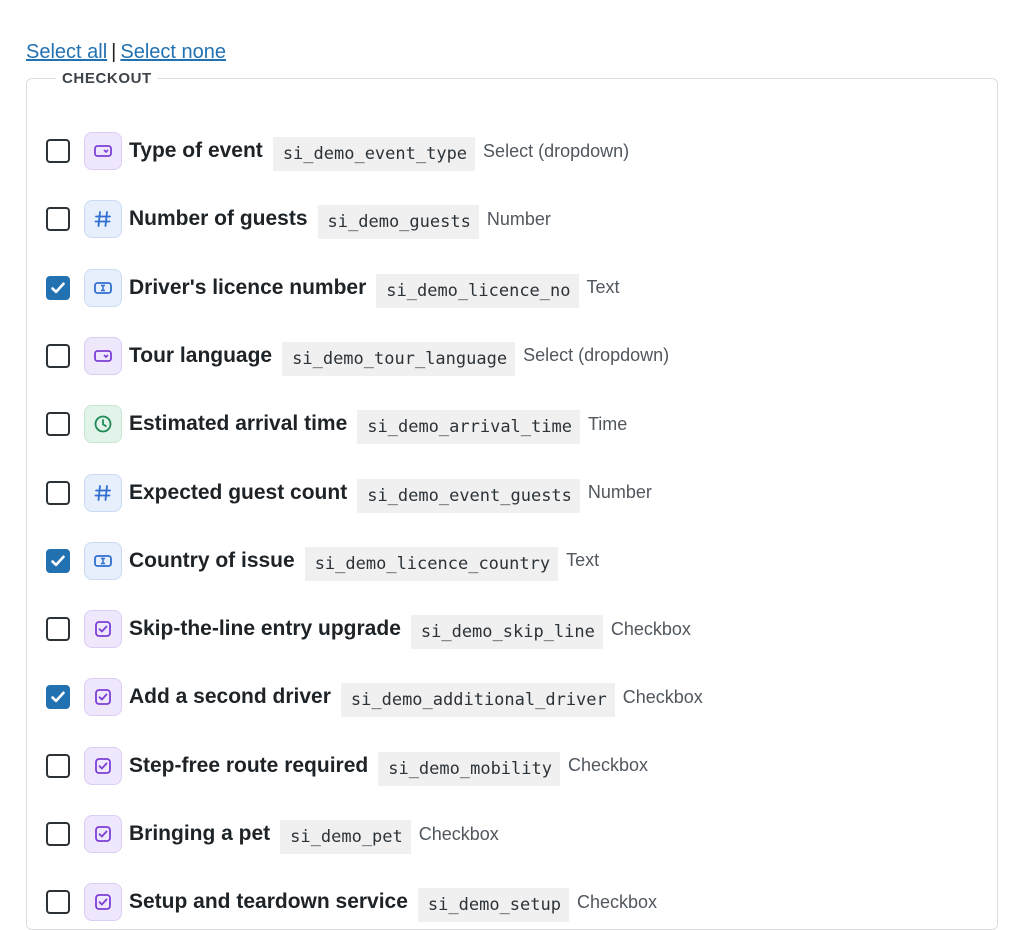 The width and height of the screenshot is (1024, 930). What do you see at coordinates (477, 290) in the screenshot?
I see `field-key: si_demo_licence_no` at bounding box center [477, 290].